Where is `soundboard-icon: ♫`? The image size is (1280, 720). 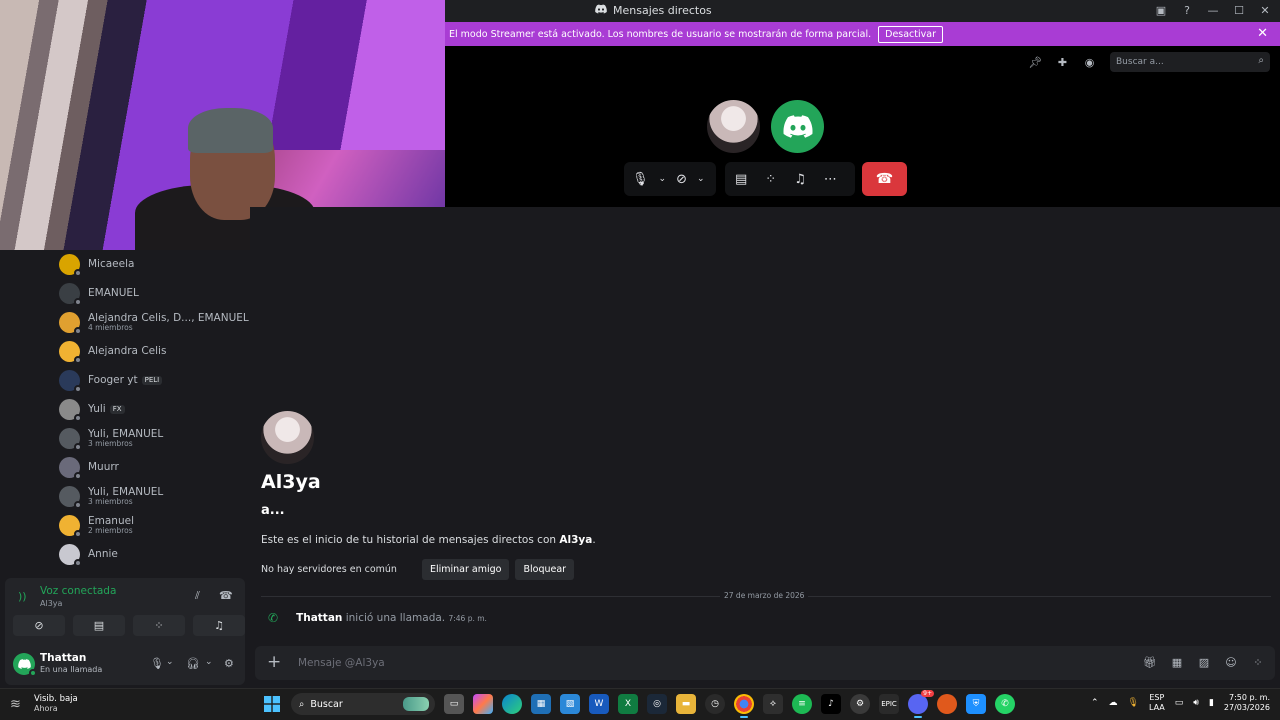 soundboard-icon: ♫ is located at coordinates (800, 179).